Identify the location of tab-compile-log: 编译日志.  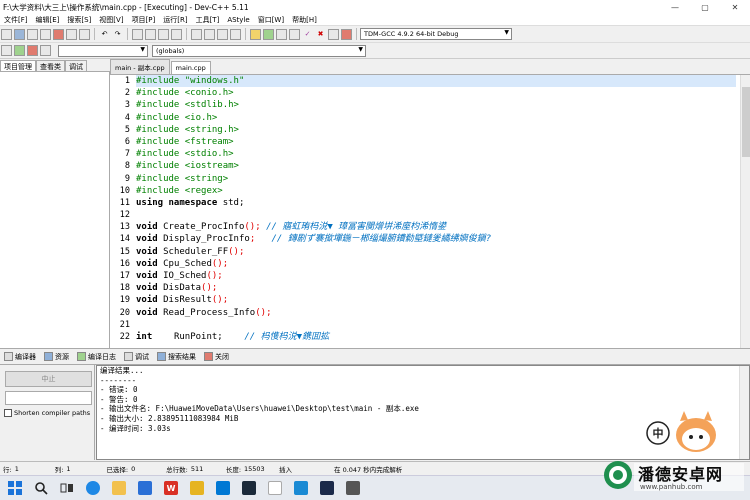
(96, 357).